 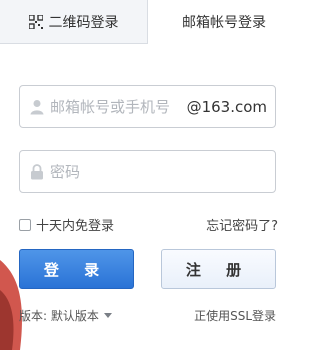 I want to click on remember-me: 十天内免登录, so click(x=66, y=224).